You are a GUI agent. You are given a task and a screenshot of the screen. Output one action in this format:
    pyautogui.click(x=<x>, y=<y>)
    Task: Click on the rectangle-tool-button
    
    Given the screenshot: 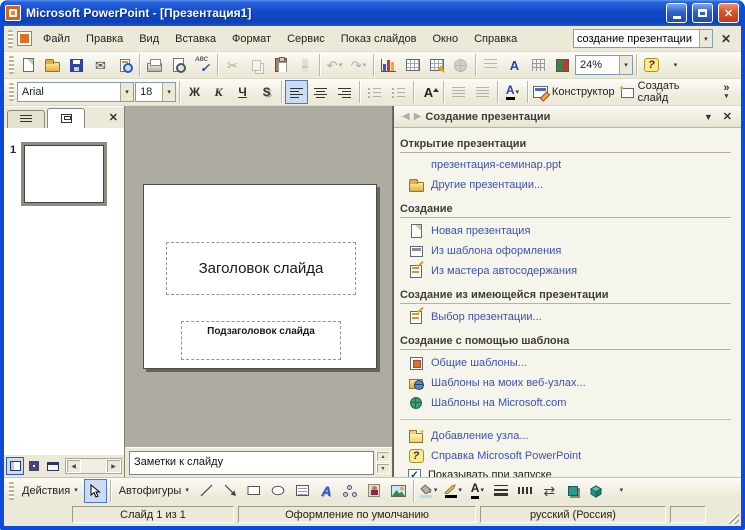 What is the action you would take?
    pyautogui.click(x=254, y=491)
    